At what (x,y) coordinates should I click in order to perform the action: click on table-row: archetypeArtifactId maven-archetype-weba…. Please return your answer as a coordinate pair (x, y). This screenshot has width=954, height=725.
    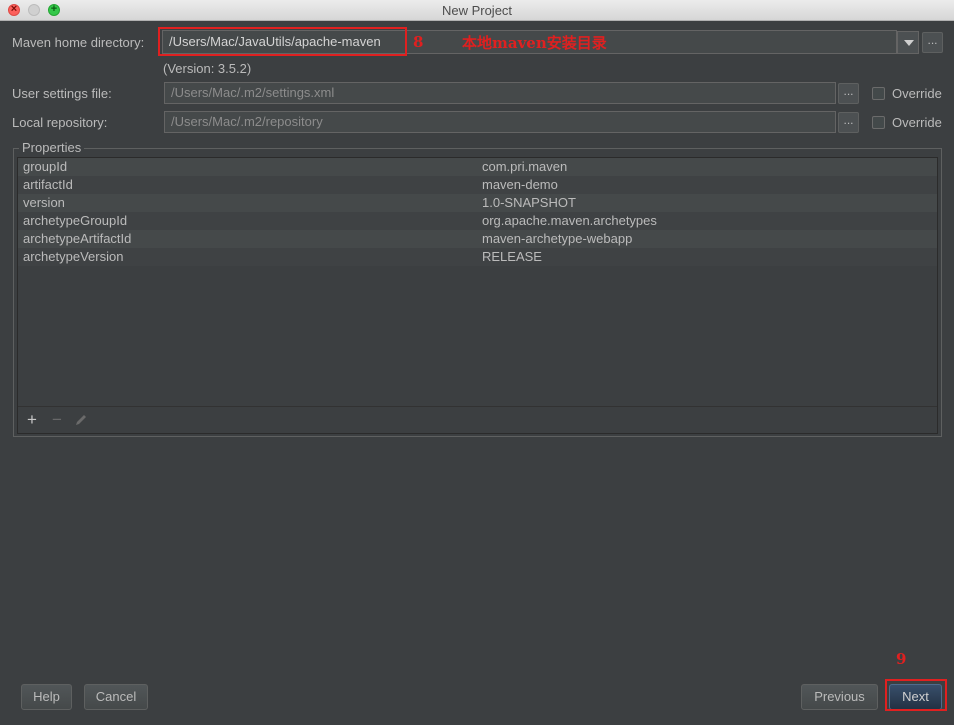
    Looking at the image, I should click on (477, 239).